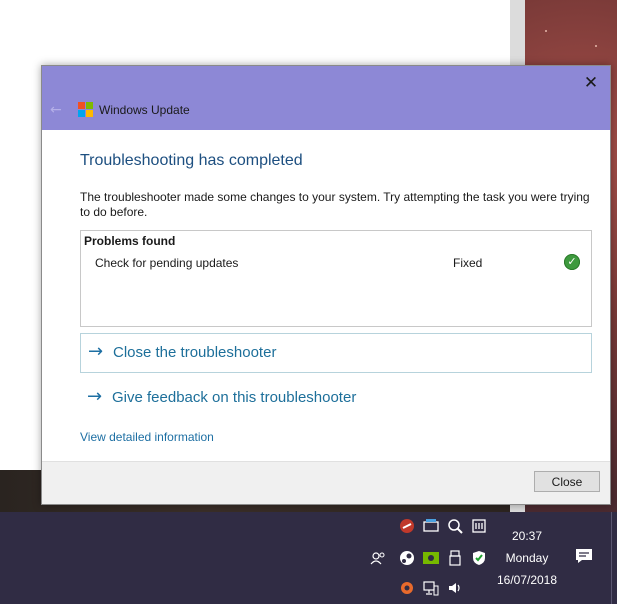 The image size is (617, 604). What do you see at coordinates (572, 262) in the screenshot?
I see `check-circle-icon: ✓` at bounding box center [572, 262].